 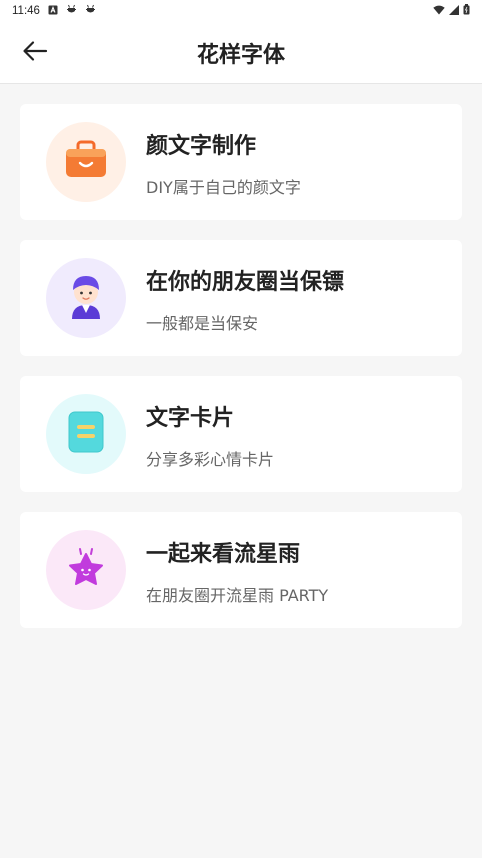 What do you see at coordinates (201, 146) in the screenshot?
I see `card-title: 颜文字制作` at bounding box center [201, 146].